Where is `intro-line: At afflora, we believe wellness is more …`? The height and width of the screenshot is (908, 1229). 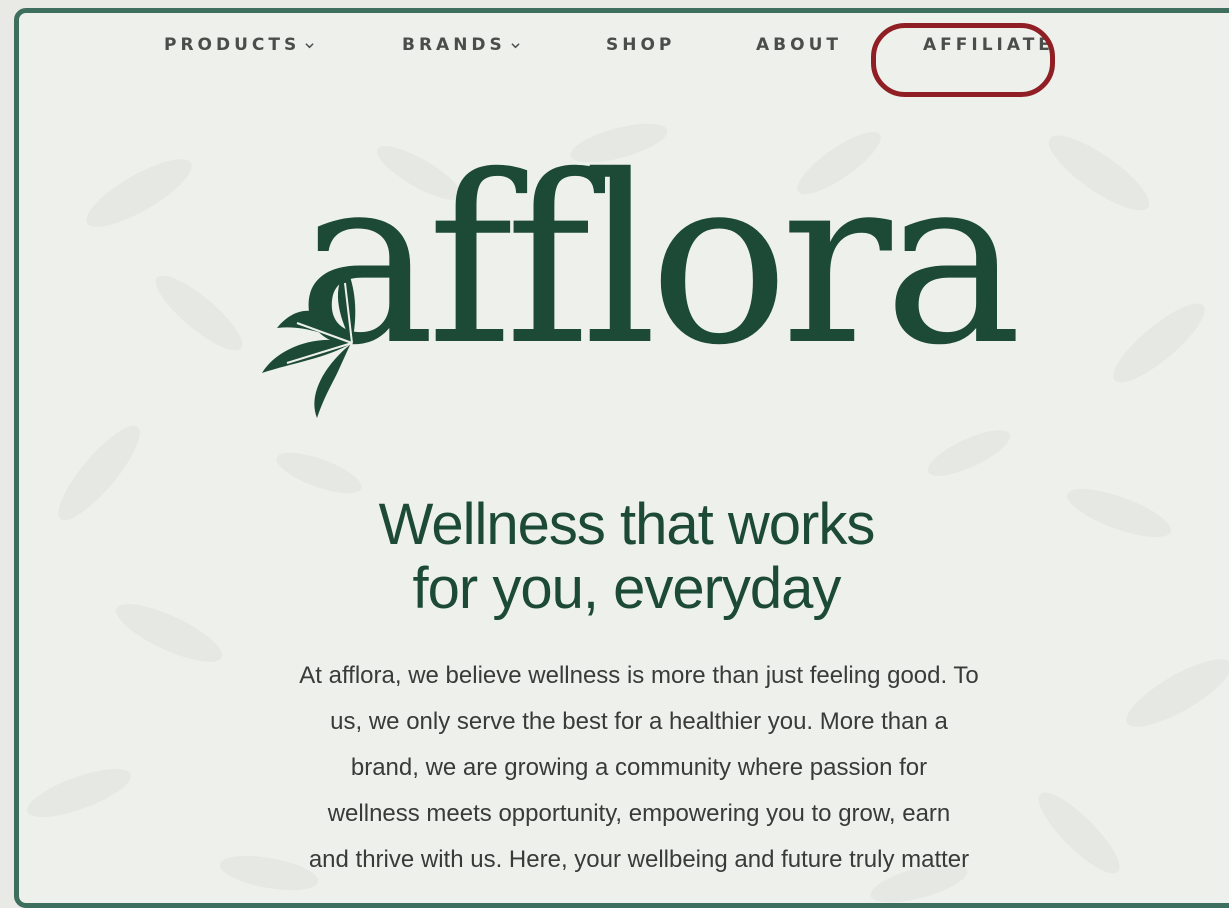
intro-line: At afflora, we believe wellness is more … is located at coordinates (639, 675).